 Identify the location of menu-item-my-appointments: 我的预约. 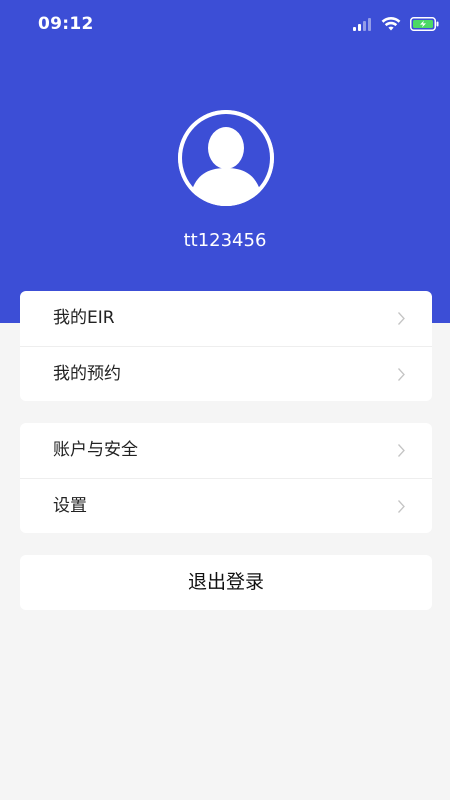
(226, 373).